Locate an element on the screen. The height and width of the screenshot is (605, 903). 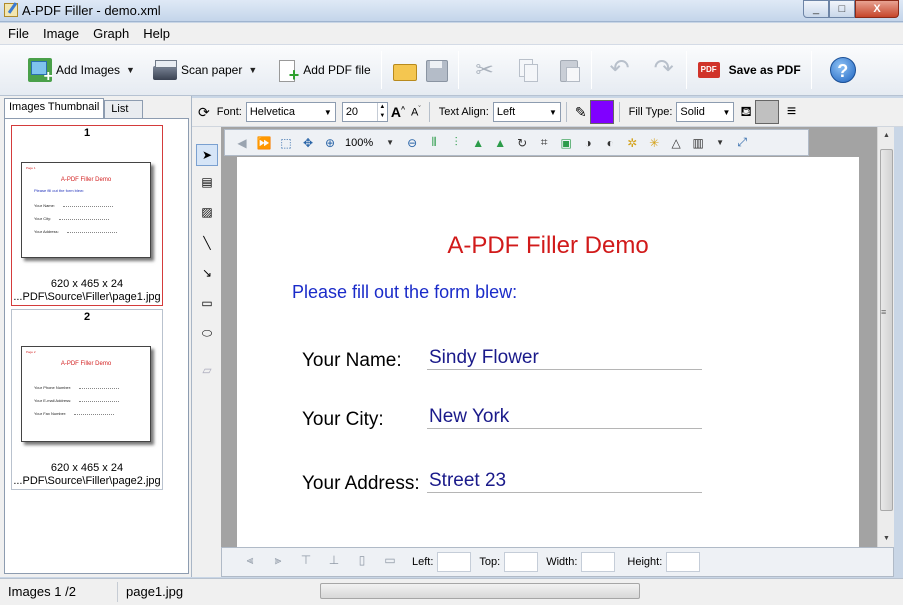
flip-vertical-icon: ⫶ is located at coordinates (456, 143).